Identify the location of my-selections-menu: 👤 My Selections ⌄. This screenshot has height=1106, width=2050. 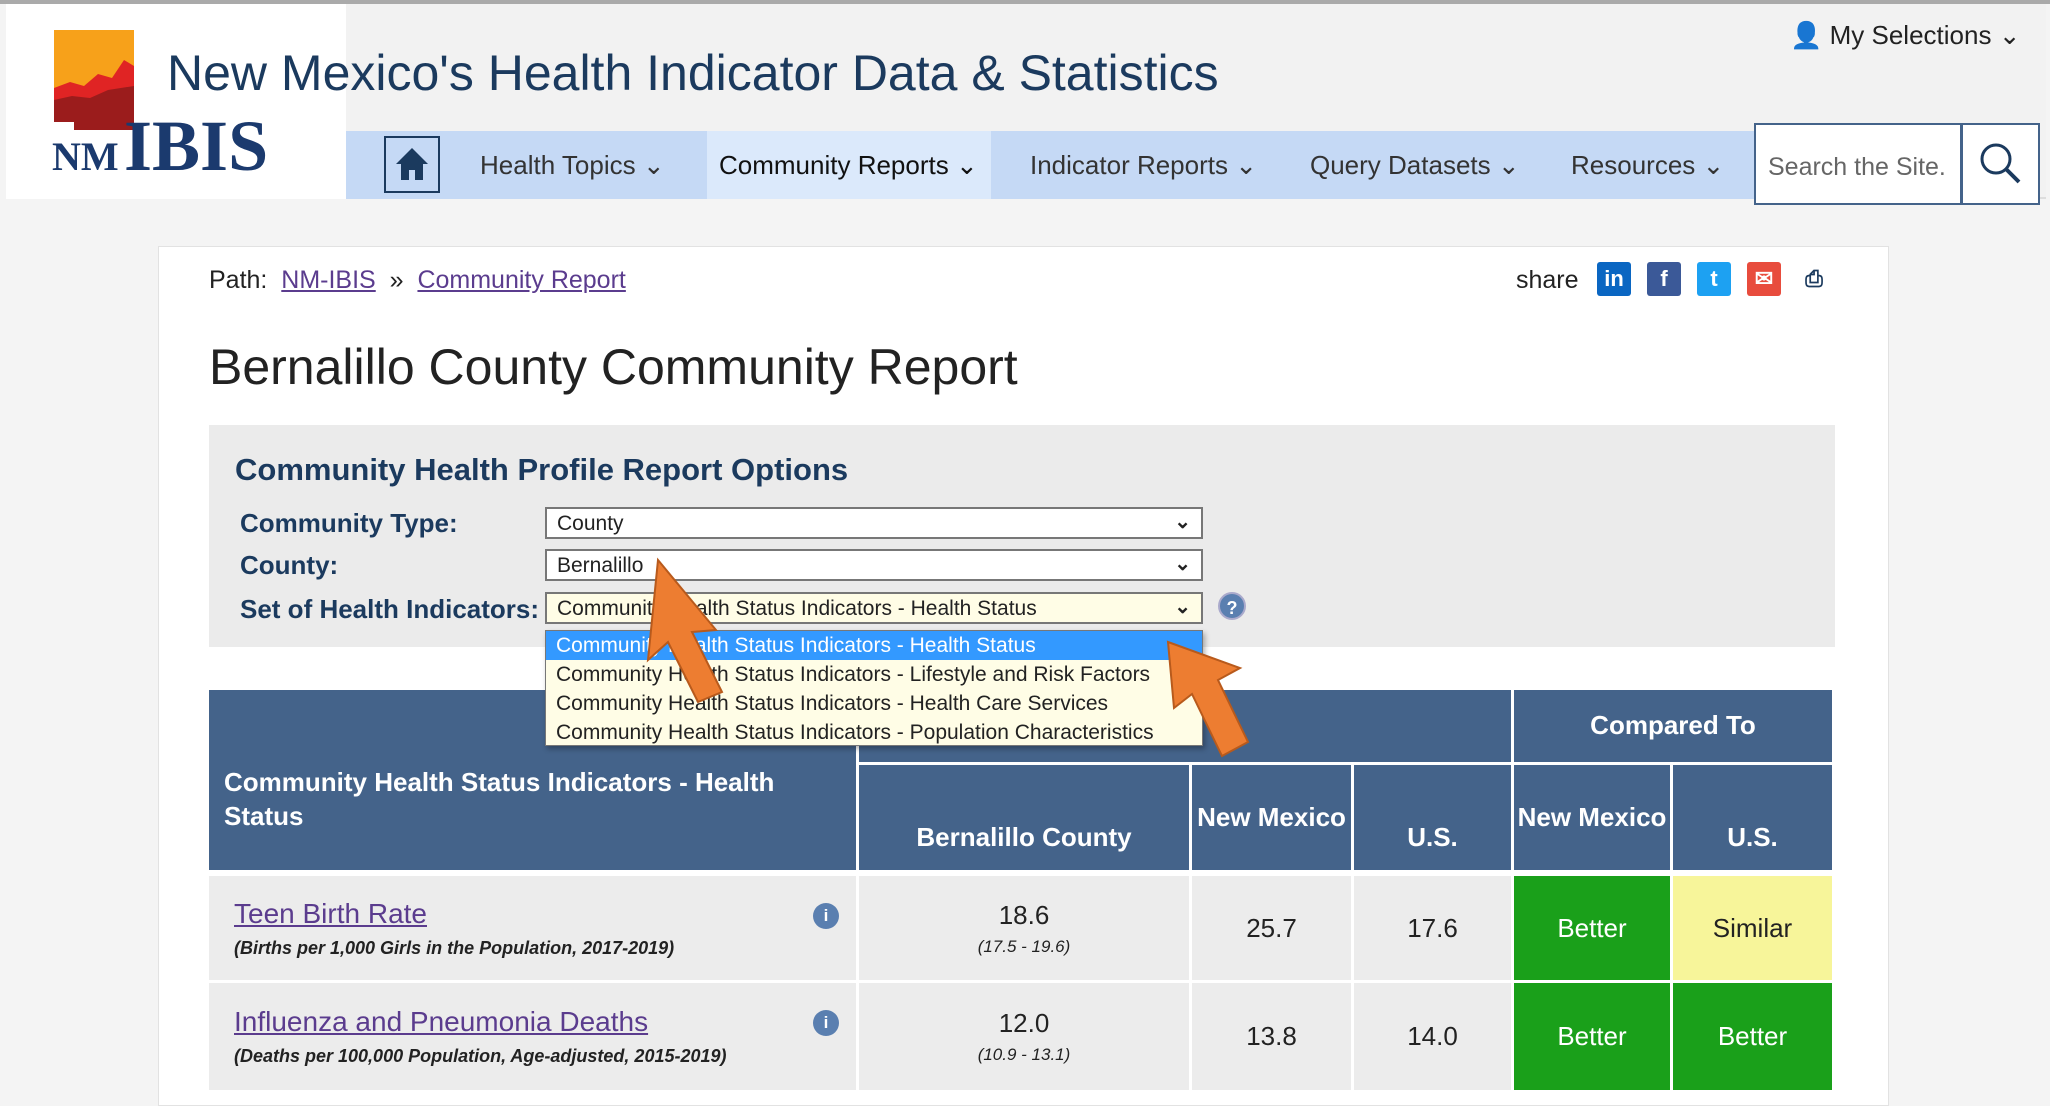
(1905, 35).